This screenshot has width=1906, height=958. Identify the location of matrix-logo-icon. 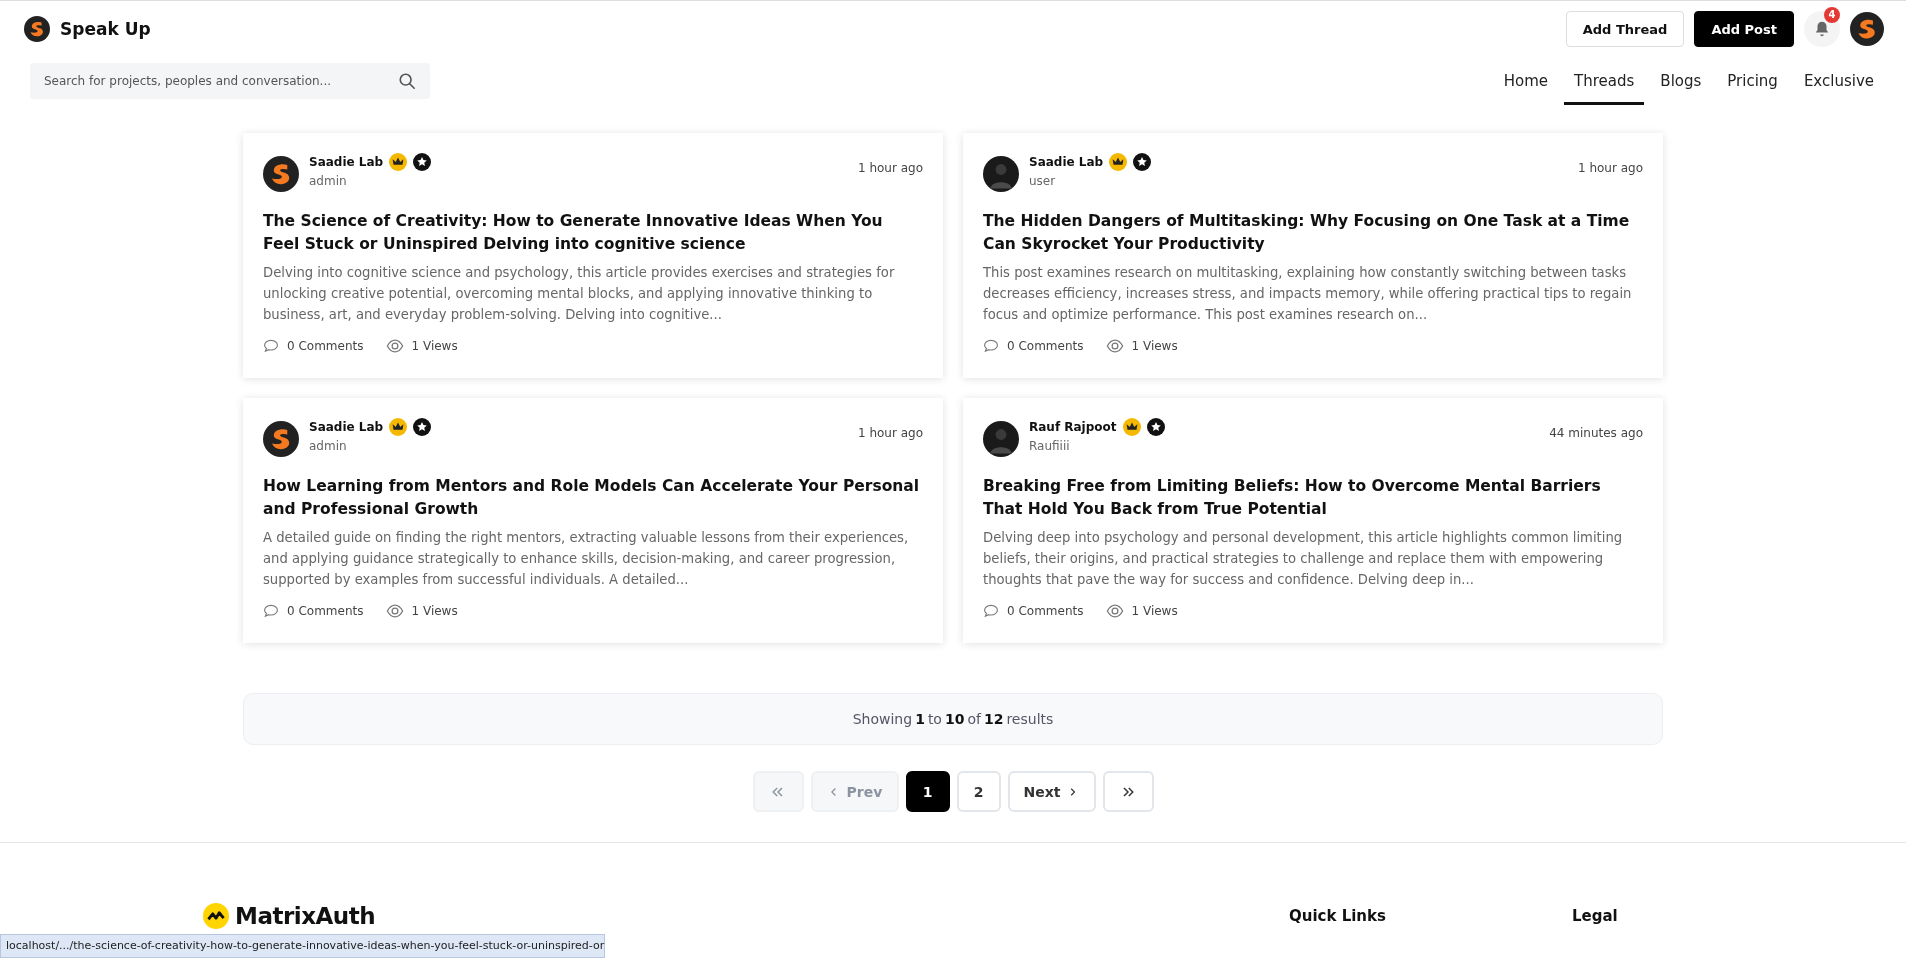
(216, 916).